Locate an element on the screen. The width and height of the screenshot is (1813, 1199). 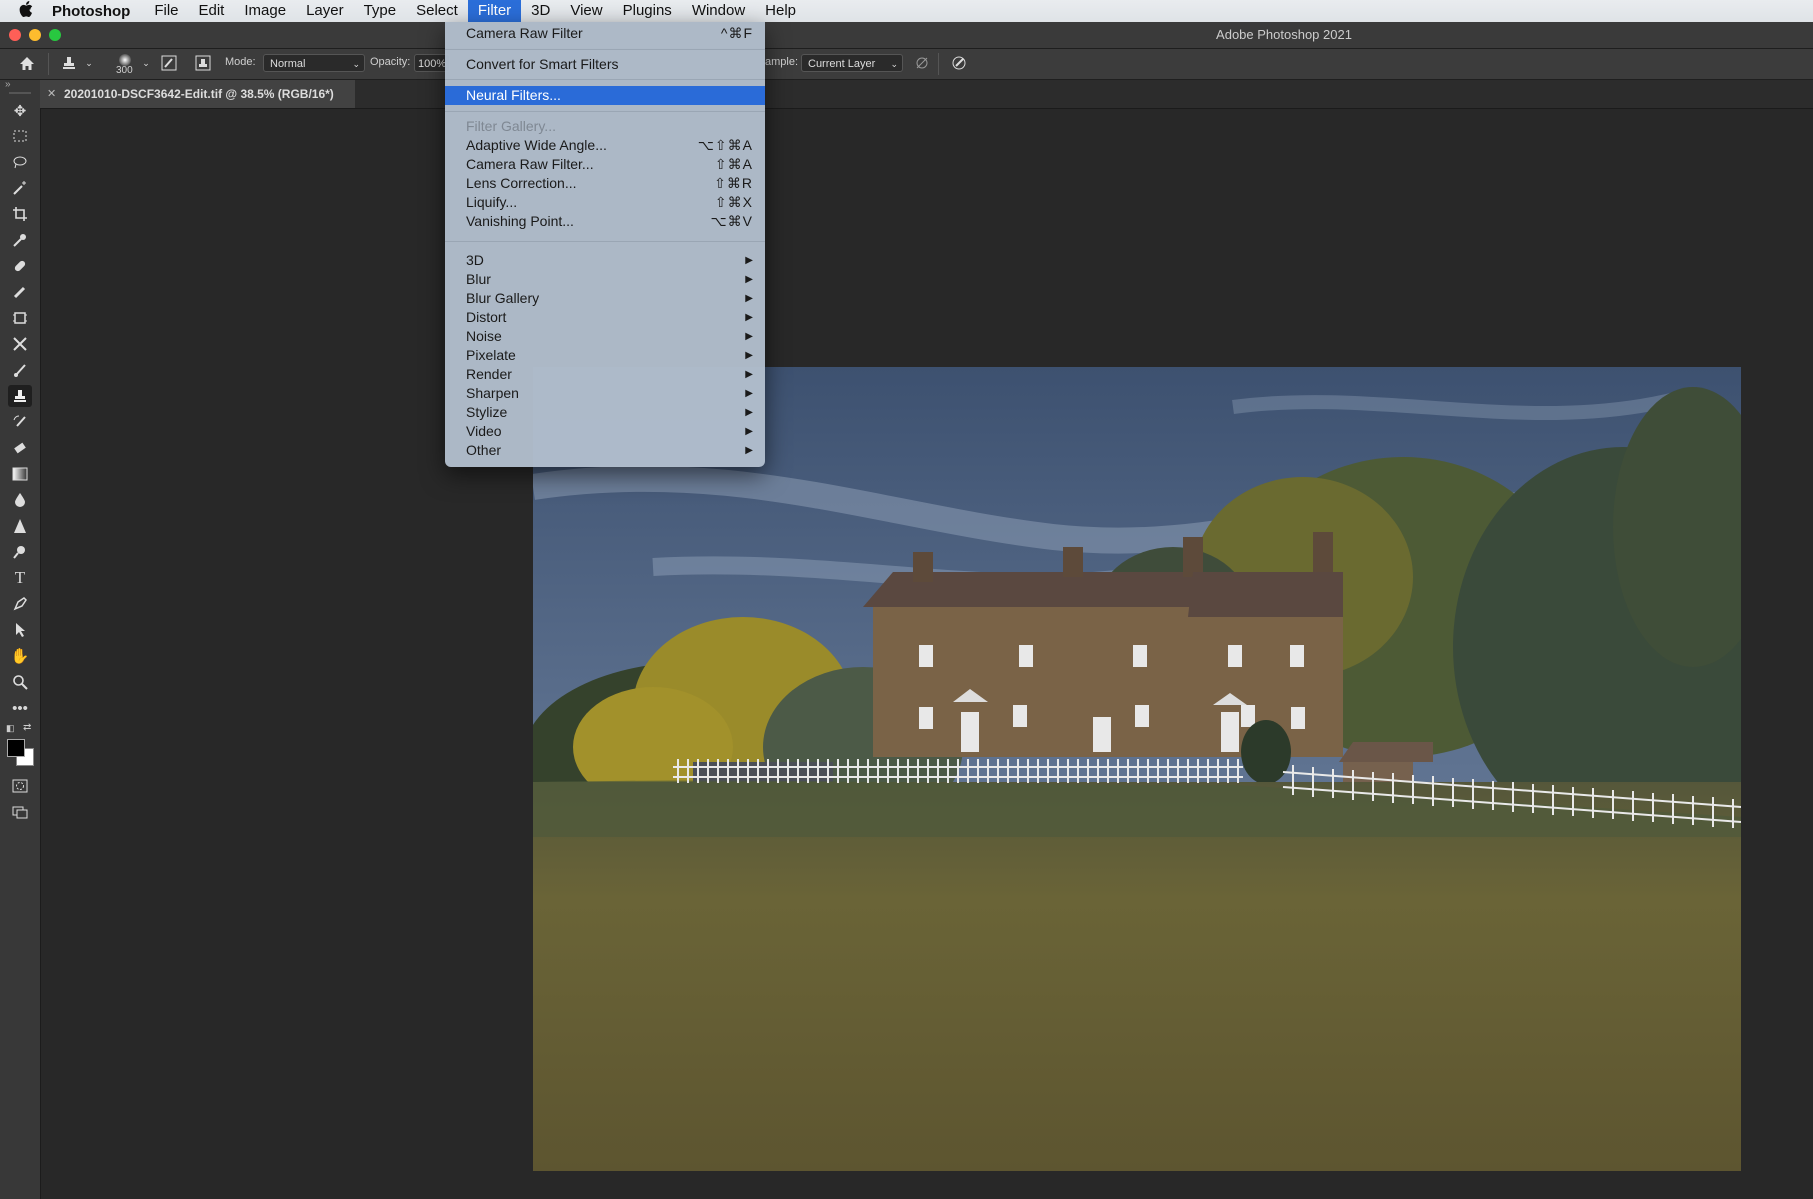
menu-item-vanishing-point: Vanishing Point... ⌥⌘V is located at coordinates (605, 221).